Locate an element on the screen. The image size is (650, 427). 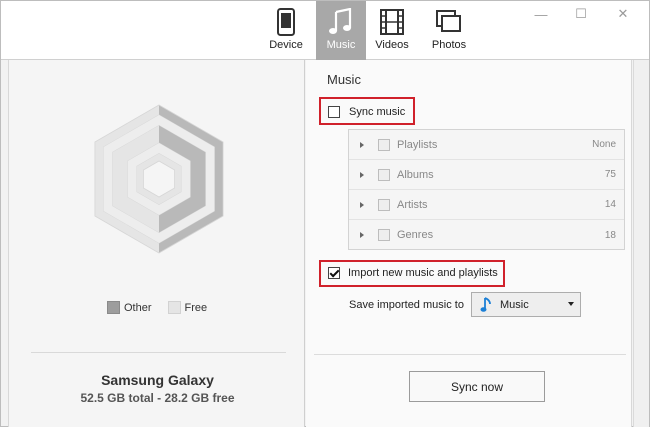
tab-device: Device is located at coordinates (286, 30).